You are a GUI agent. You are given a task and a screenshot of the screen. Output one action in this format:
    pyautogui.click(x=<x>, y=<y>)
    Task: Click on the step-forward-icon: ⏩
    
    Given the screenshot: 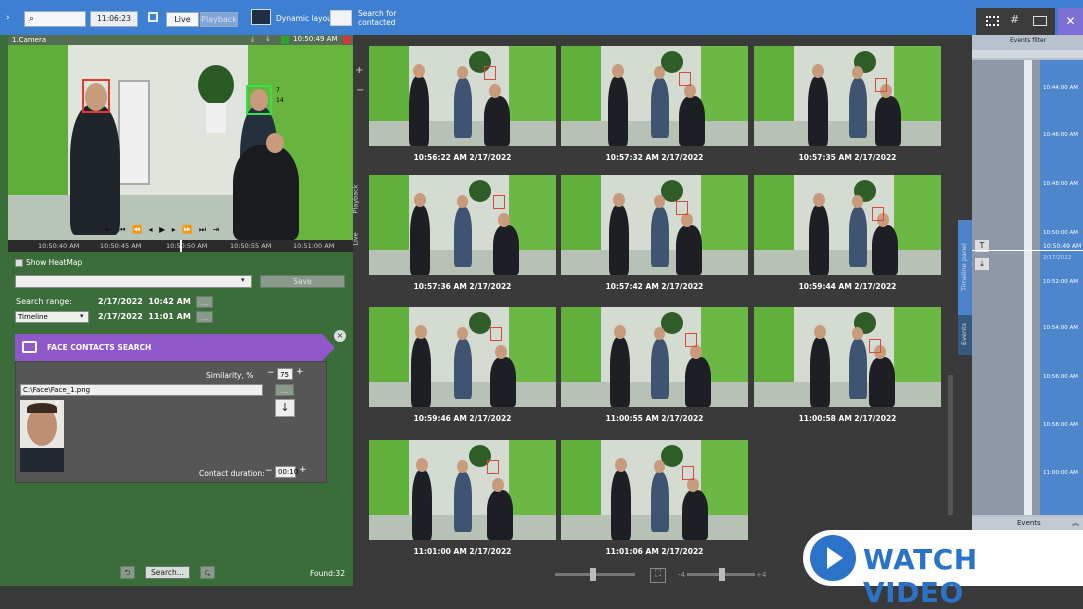 What is the action you would take?
    pyautogui.click(x=188, y=229)
    